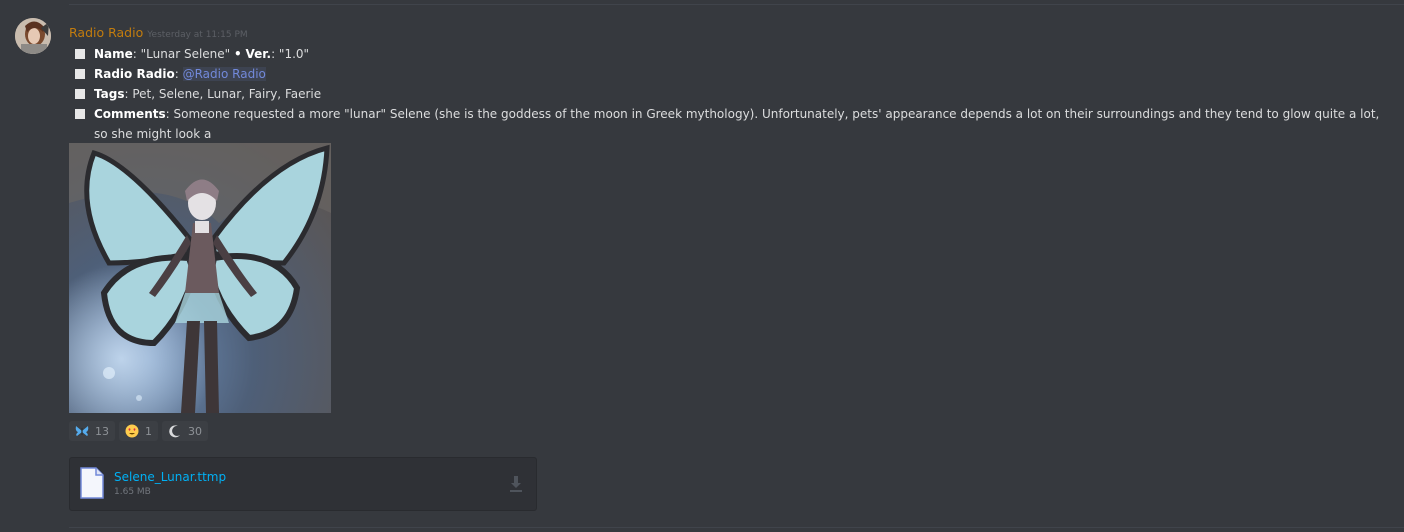 This screenshot has height=532, width=1404. Describe the element at coordinates (185, 431) in the screenshot. I see `reaction-crescent-moon: 30` at that location.